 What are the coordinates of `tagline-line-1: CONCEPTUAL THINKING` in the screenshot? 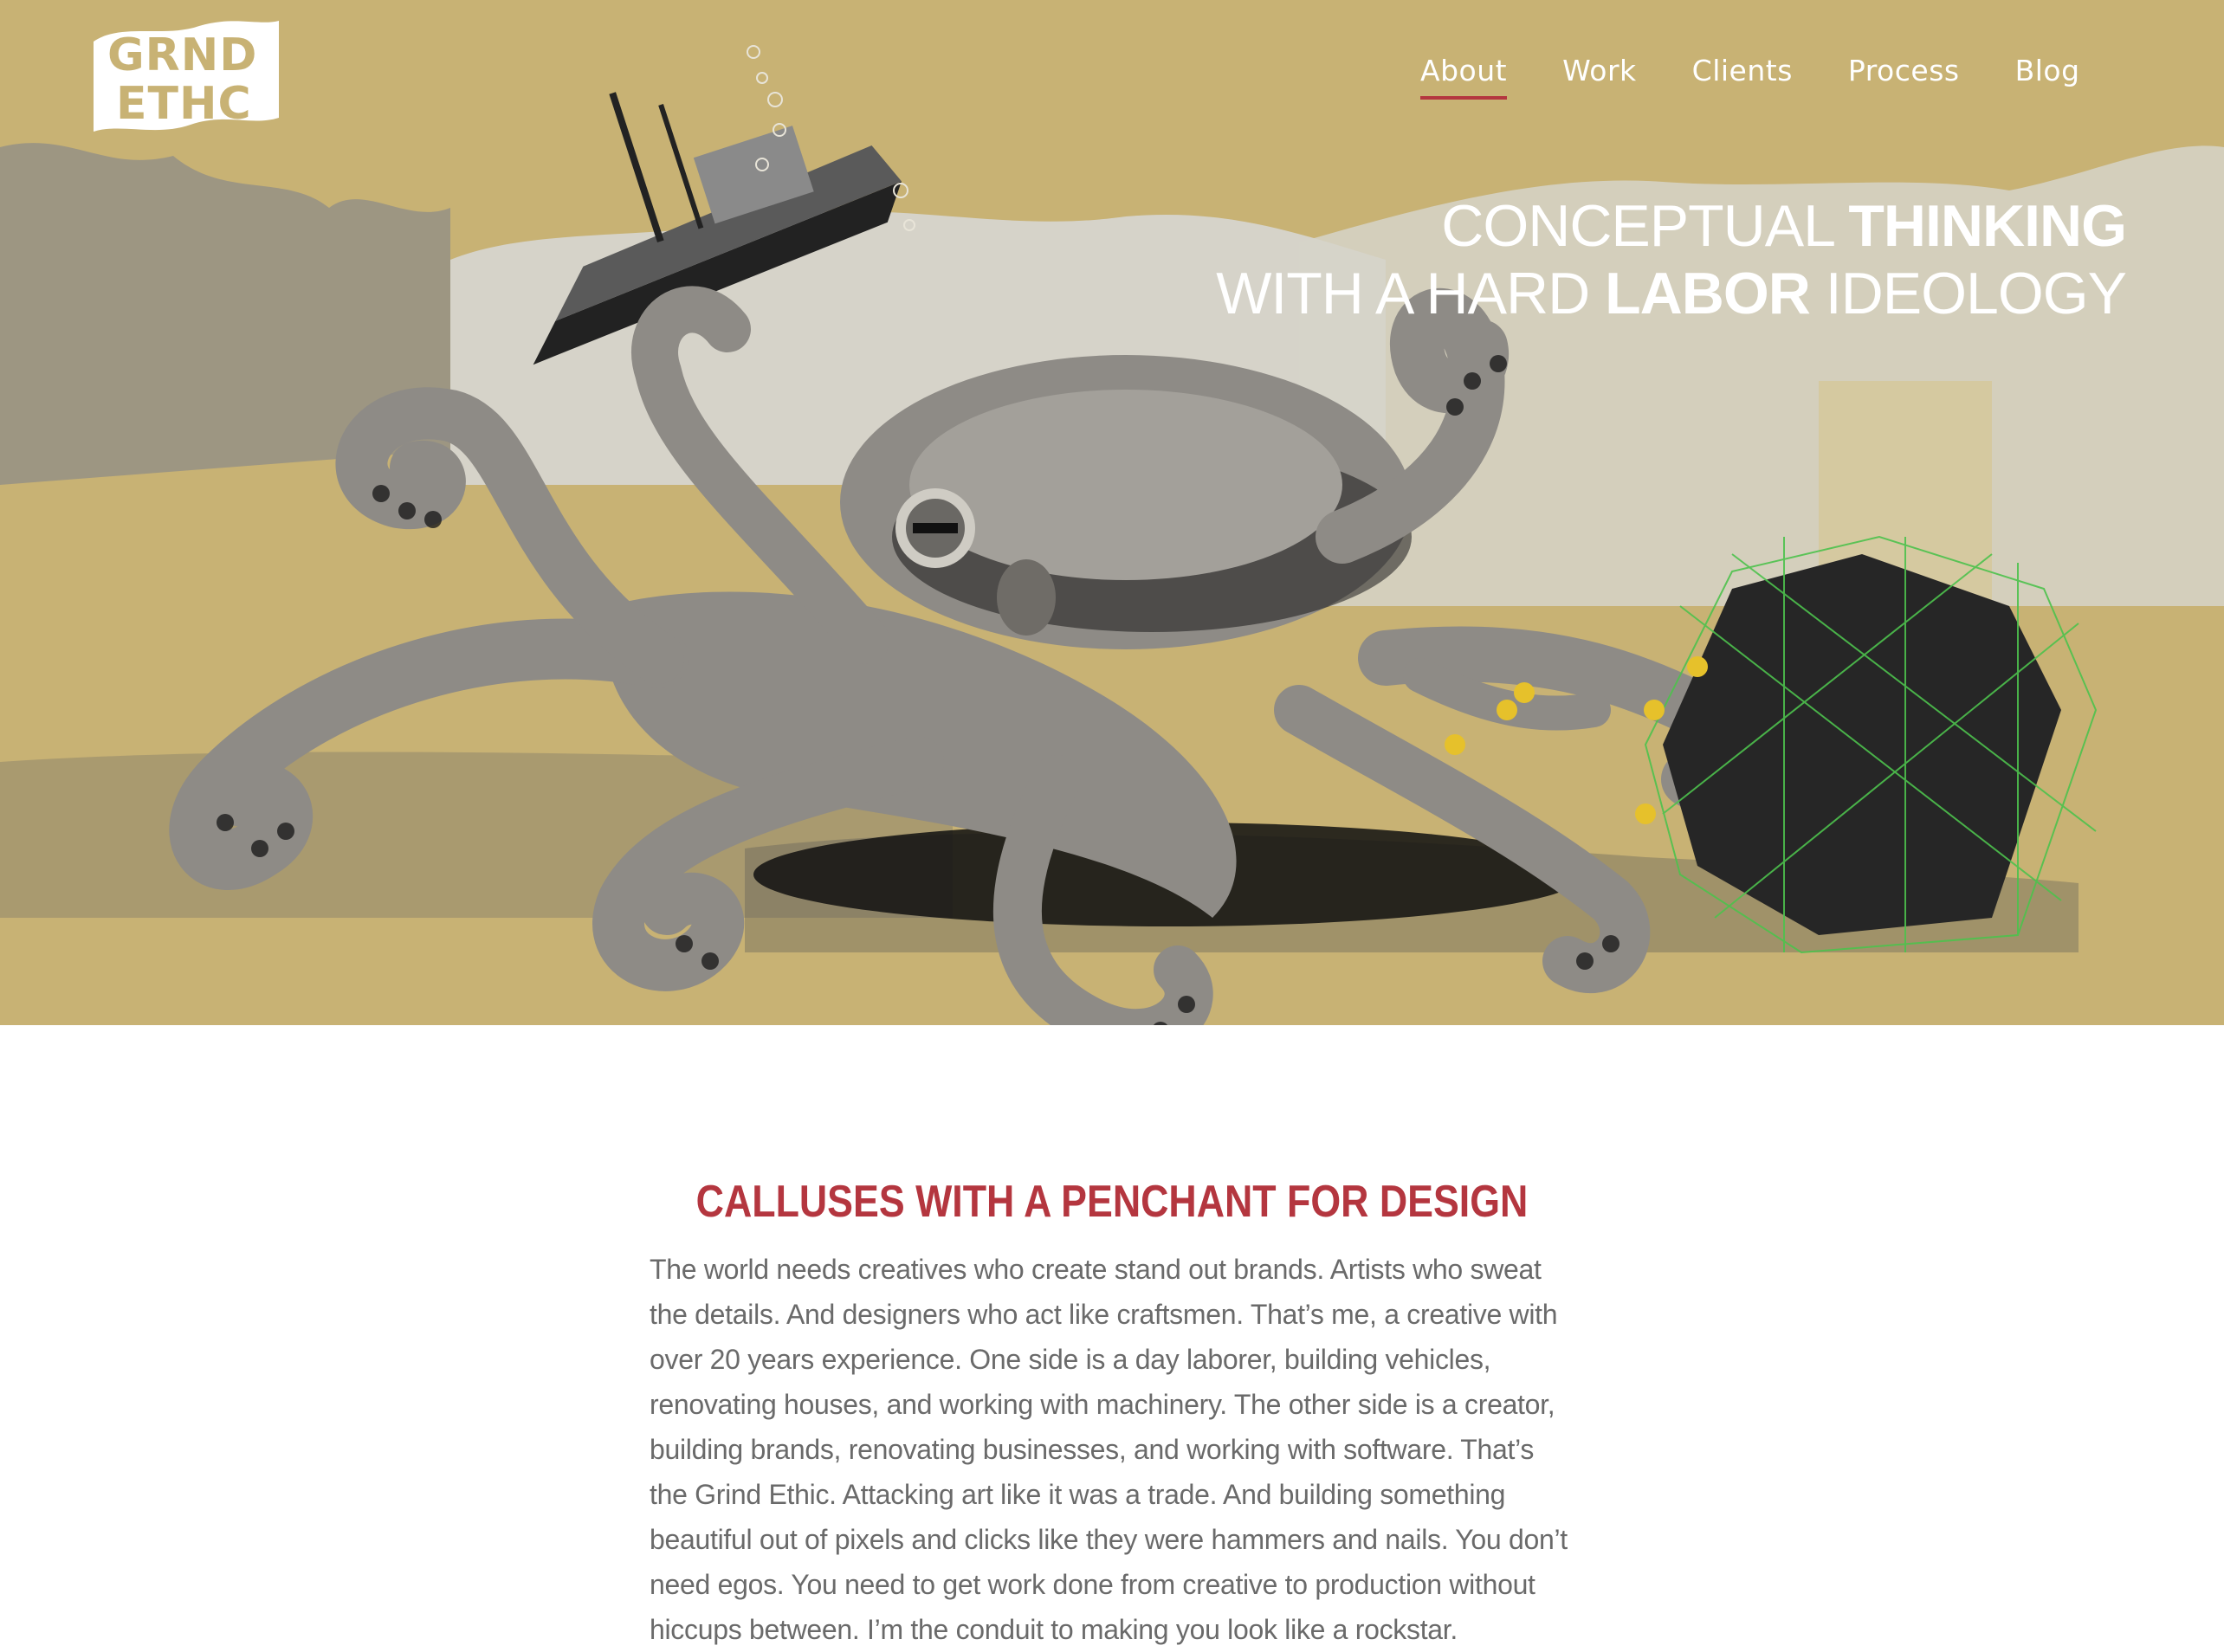 It's located at (1671, 226).